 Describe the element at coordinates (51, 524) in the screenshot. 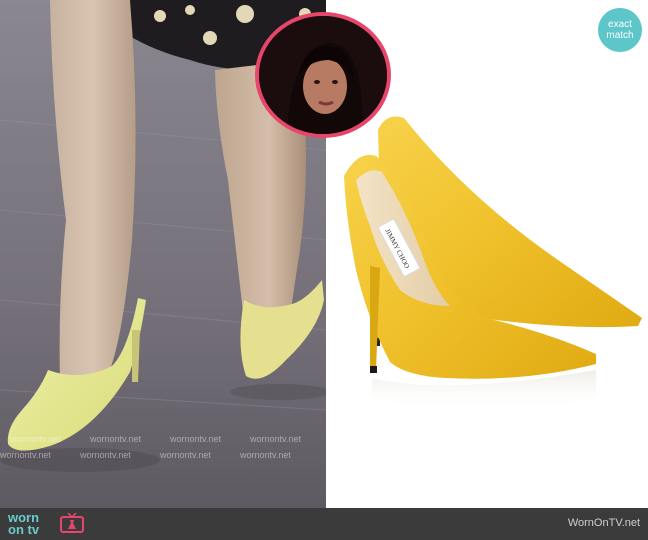

I see `site-logo: worn on tv` at that location.